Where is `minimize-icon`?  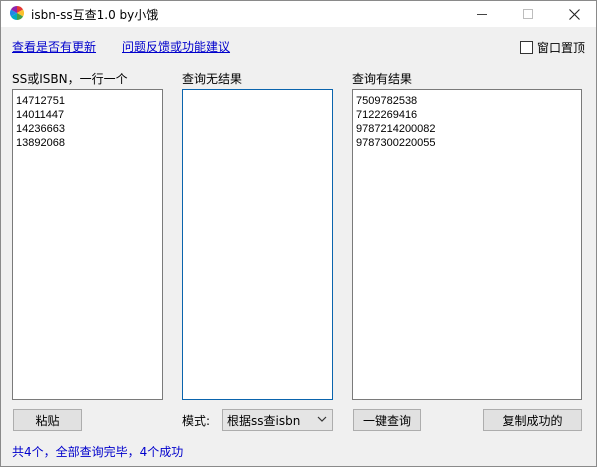 minimize-icon is located at coordinates (482, 14).